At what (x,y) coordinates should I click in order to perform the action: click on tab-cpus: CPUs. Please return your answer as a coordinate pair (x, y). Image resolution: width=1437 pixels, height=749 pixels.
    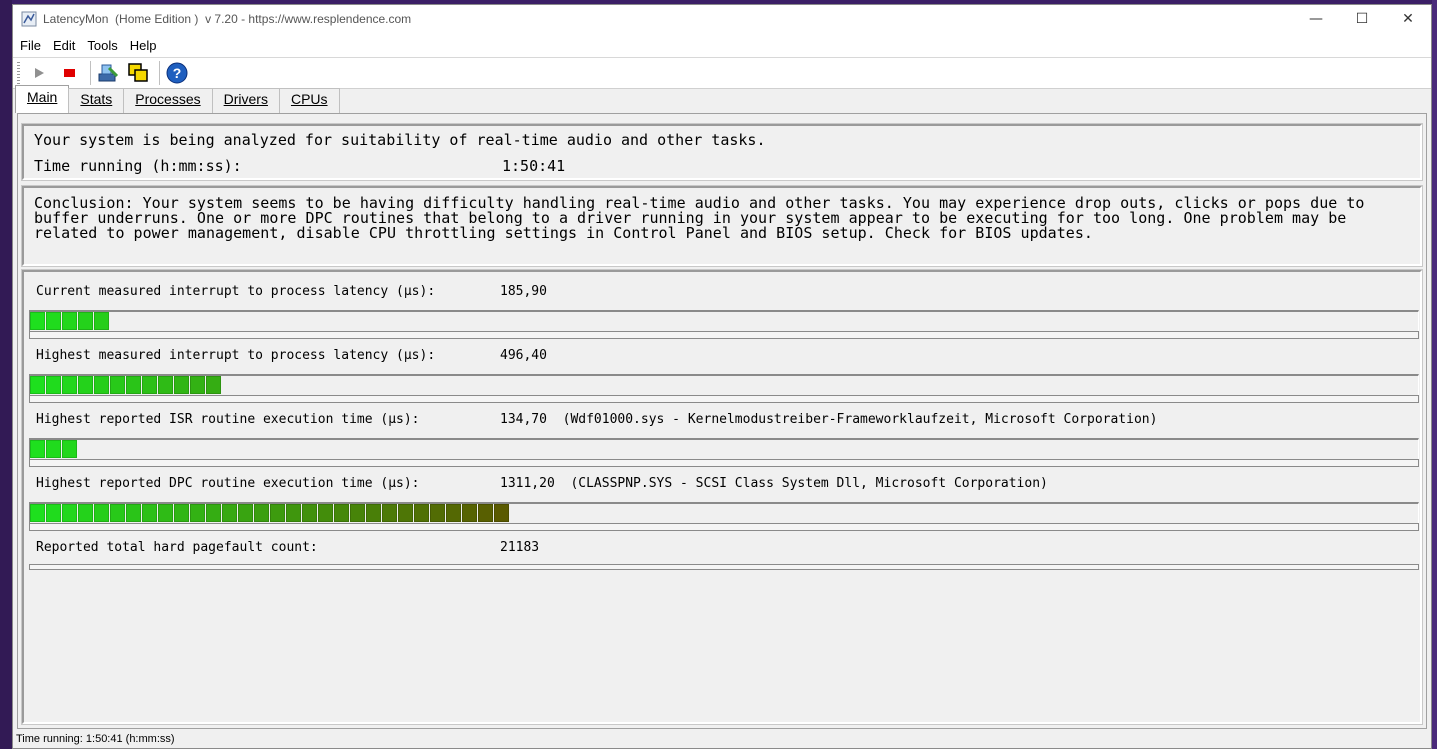
    Looking at the image, I should click on (309, 100).